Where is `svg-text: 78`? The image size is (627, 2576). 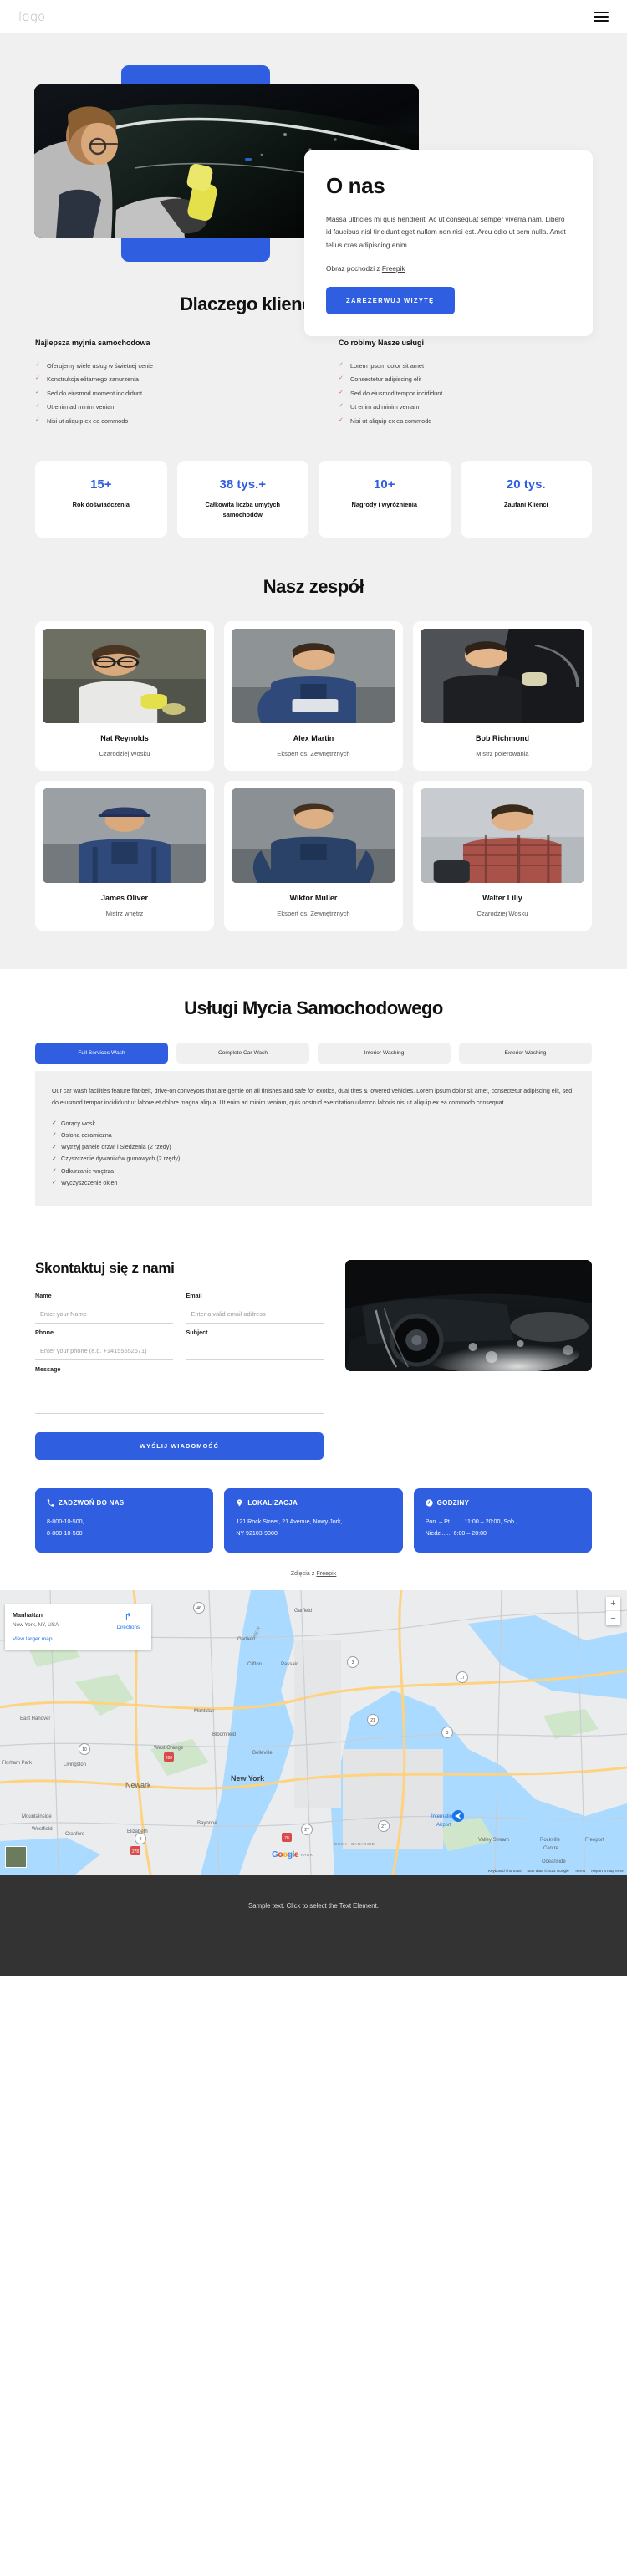
svg-text: 78 is located at coordinates (286, 1839).